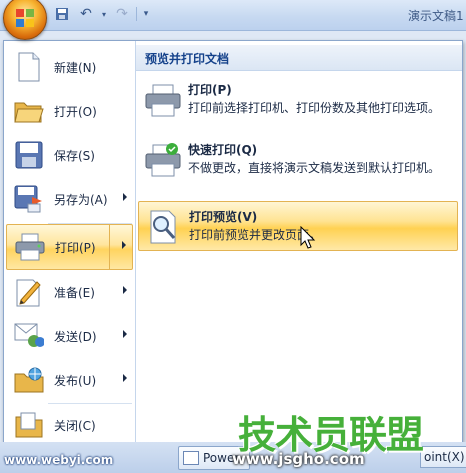 The image size is (466, 473). What do you see at coordinates (29, 425) in the screenshot?
I see `close-folder-icon` at bounding box center [29, 425].